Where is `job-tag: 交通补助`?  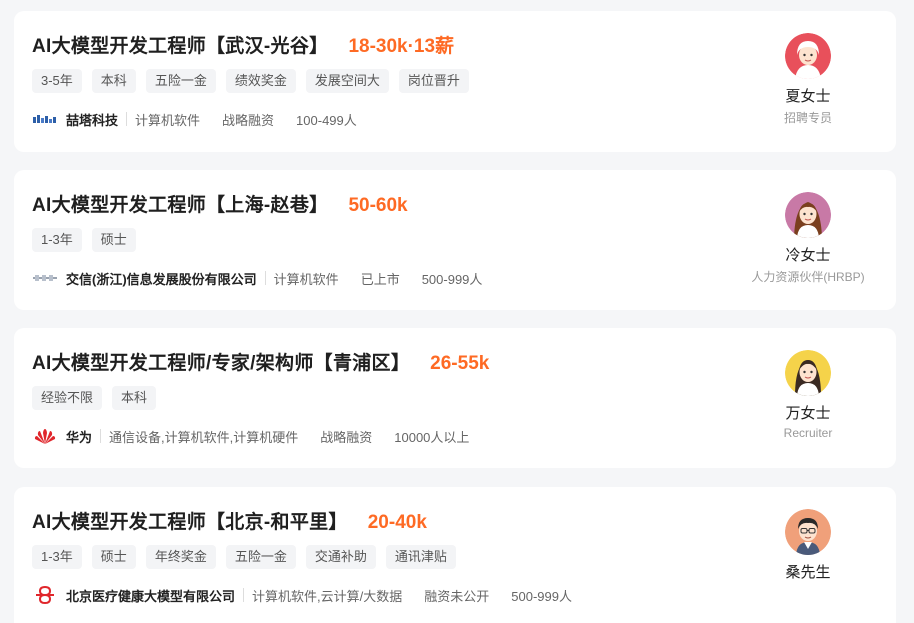 job-tag: 交通补助 is located at coordinates (340, 557).